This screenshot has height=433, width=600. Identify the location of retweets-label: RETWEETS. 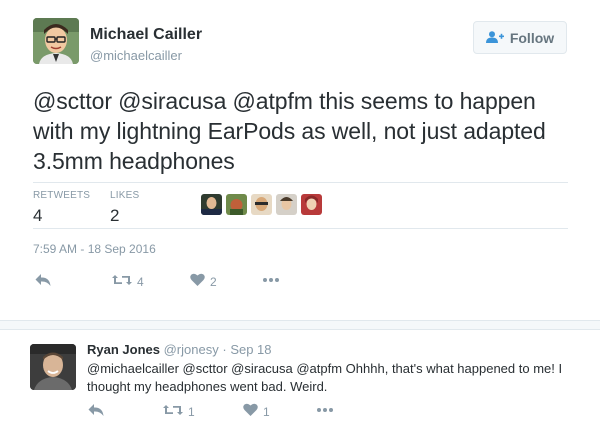
(62, 195).